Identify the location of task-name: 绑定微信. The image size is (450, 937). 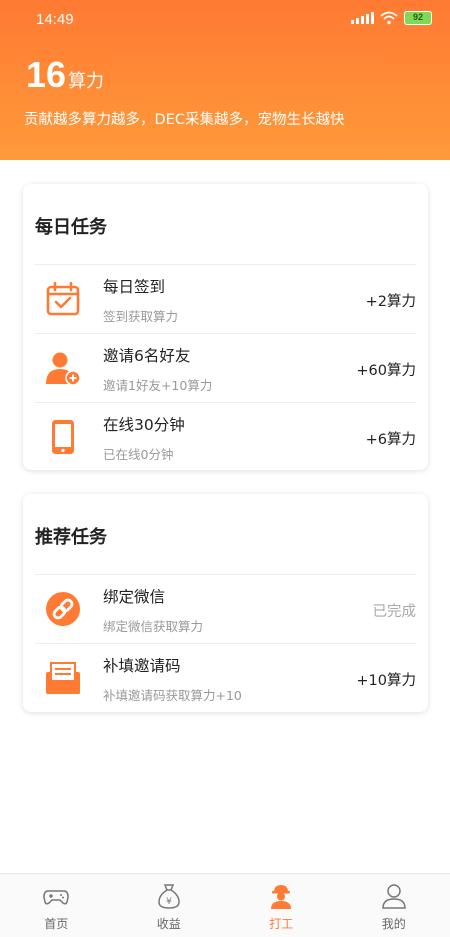
(134, 597).